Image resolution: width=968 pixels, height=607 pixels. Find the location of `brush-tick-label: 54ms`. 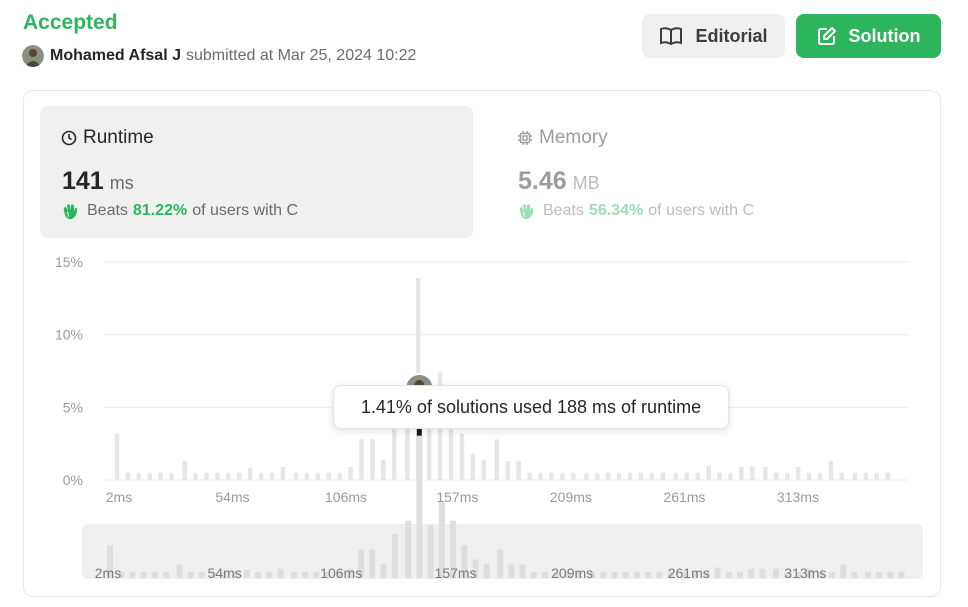

brush-tick-label: 54ms is located at coordinates (224, 573).